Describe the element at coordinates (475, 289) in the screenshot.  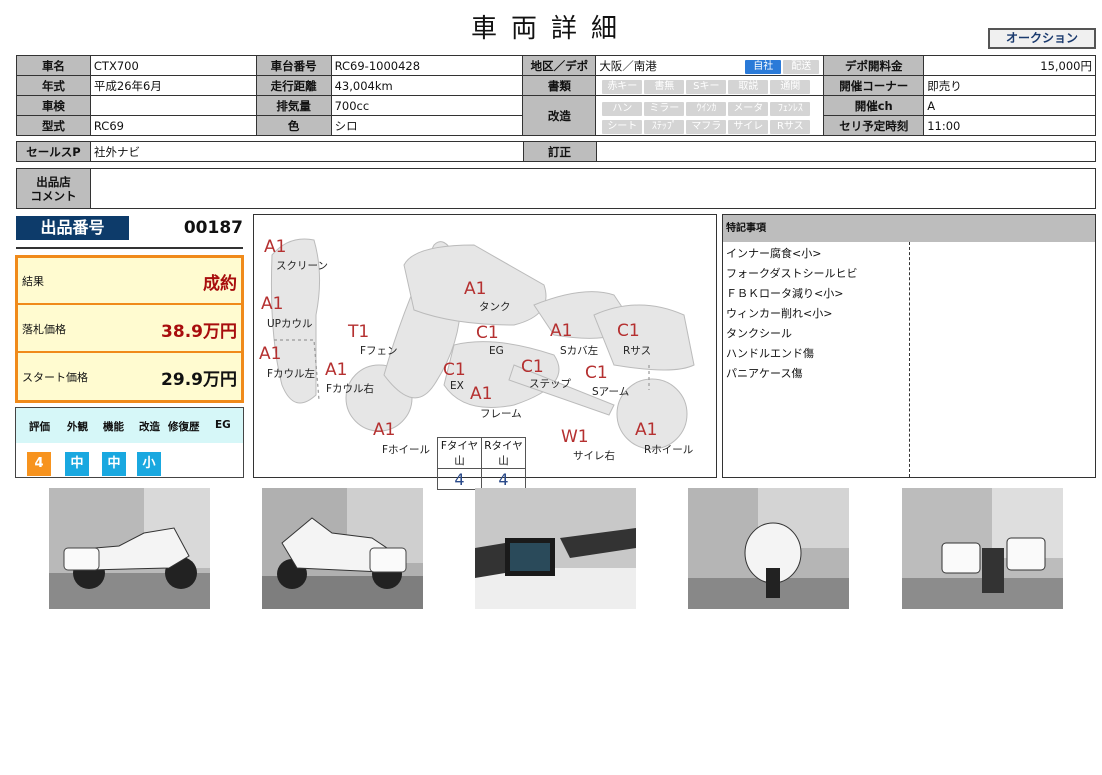
I see `damage-code-tank: A1` at that location.